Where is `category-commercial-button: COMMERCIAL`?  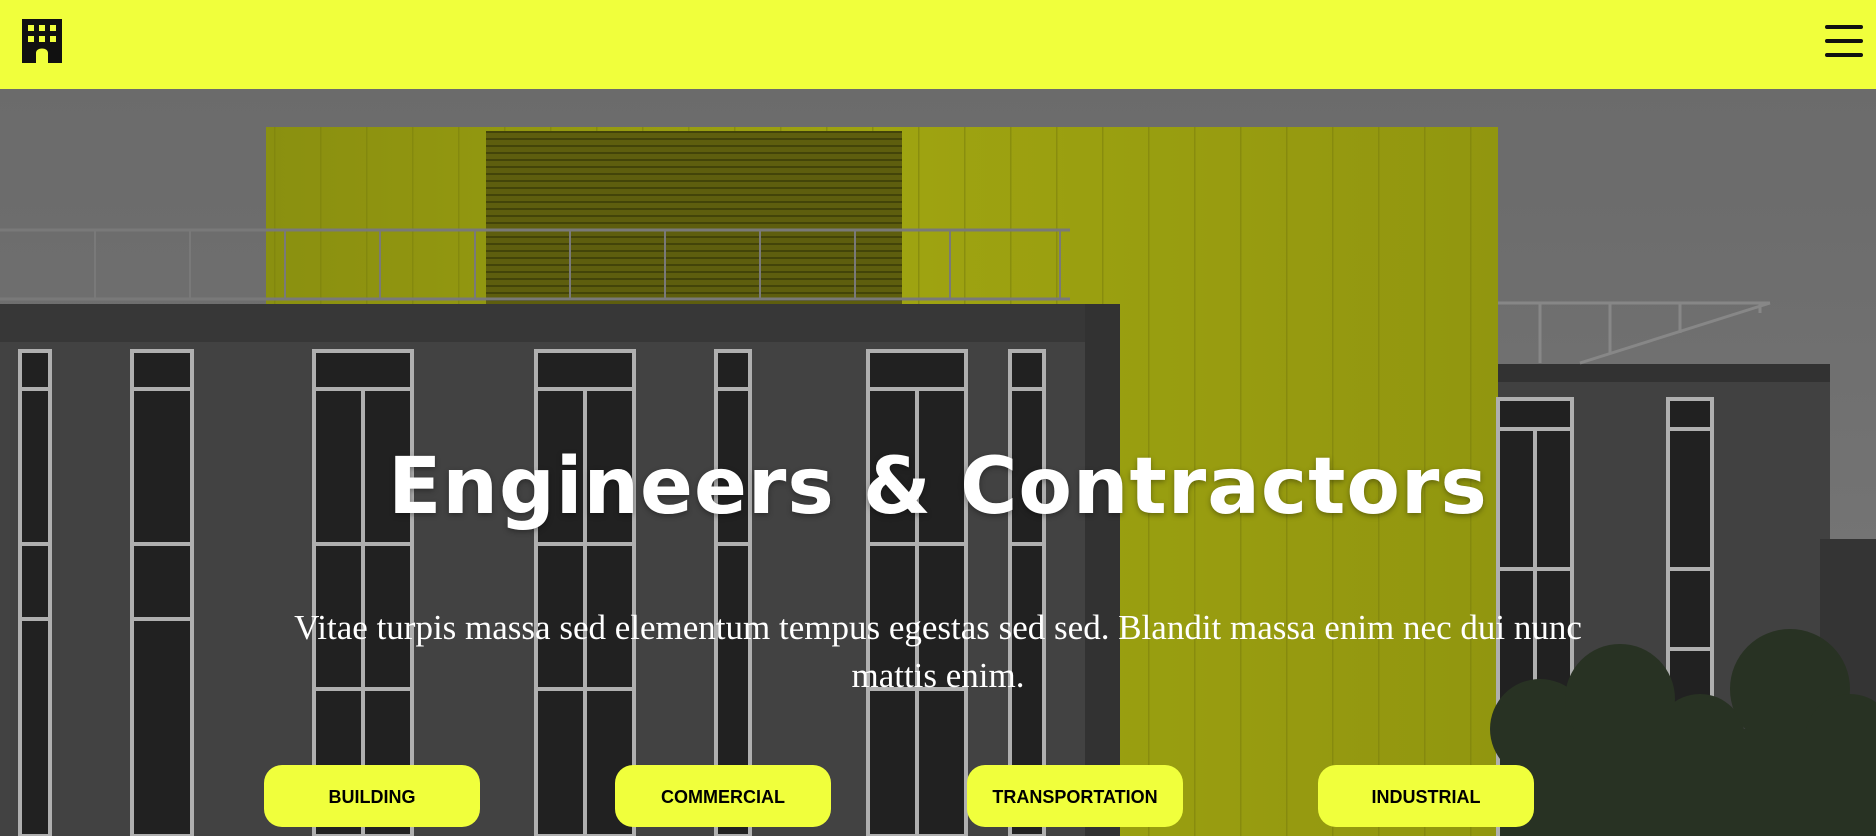 category-commercial-button: COMMERCIAL is located at coordinates (723, 796).